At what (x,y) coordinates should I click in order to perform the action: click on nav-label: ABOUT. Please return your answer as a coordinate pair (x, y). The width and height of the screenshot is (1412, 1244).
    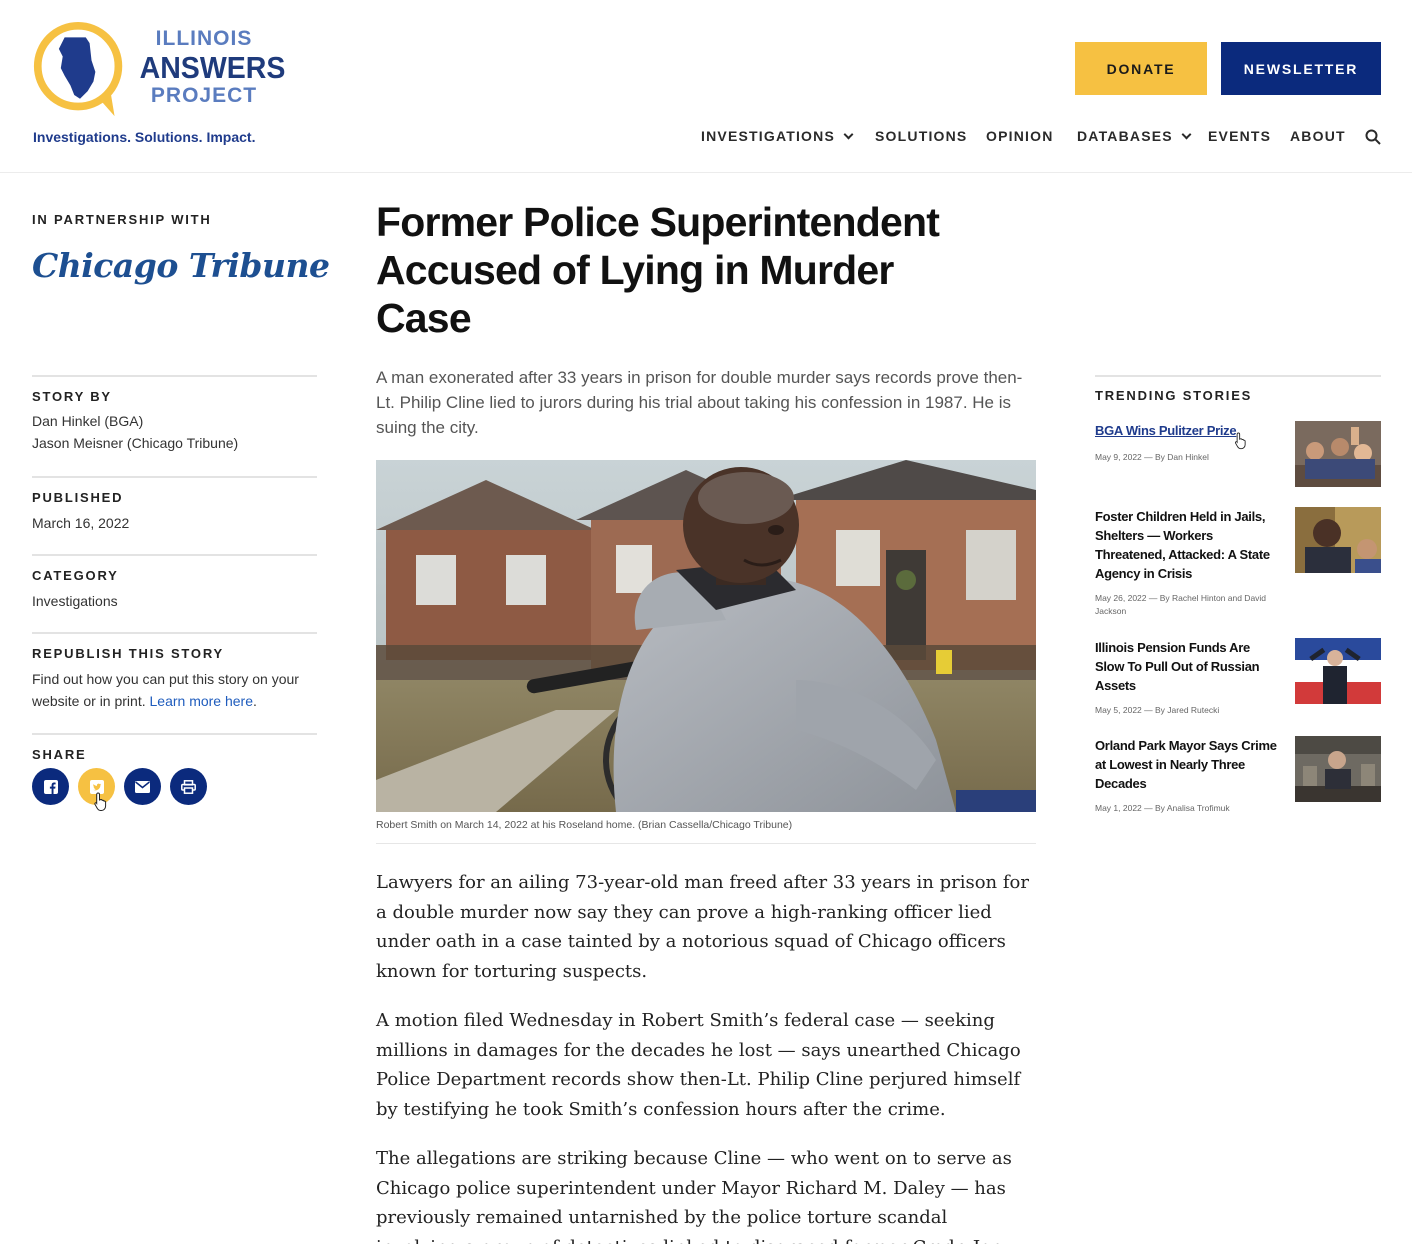
    Looking at the image, I should click on (1318, 136).